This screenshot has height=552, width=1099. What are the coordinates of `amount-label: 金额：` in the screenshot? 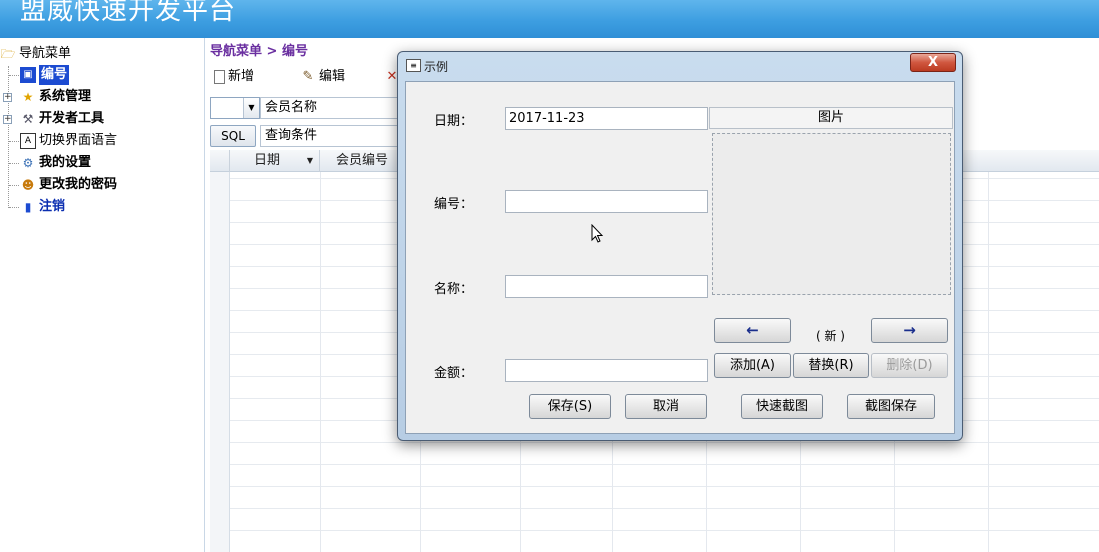 It's located at (454, 373).